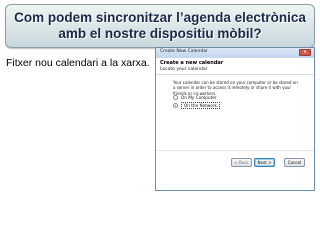 The height and width of the screenshot is (240, 320). What do you see at coordinates (294, 162) in the screenshot?
I see `cancel-button: Cancel` at bounding box center [294, 162].